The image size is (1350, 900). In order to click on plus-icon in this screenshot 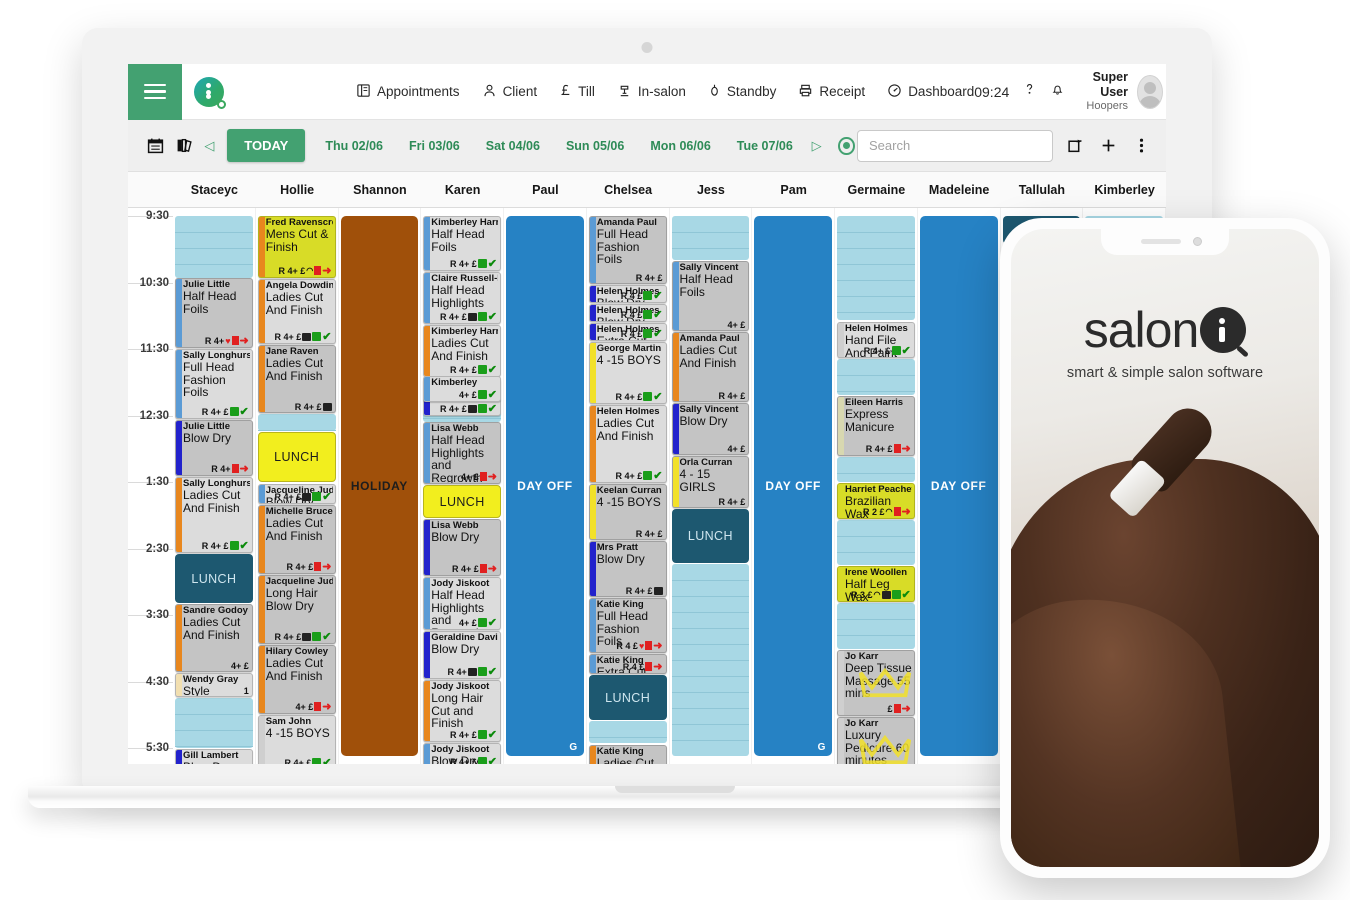, I will do `click(1108, 145)`.